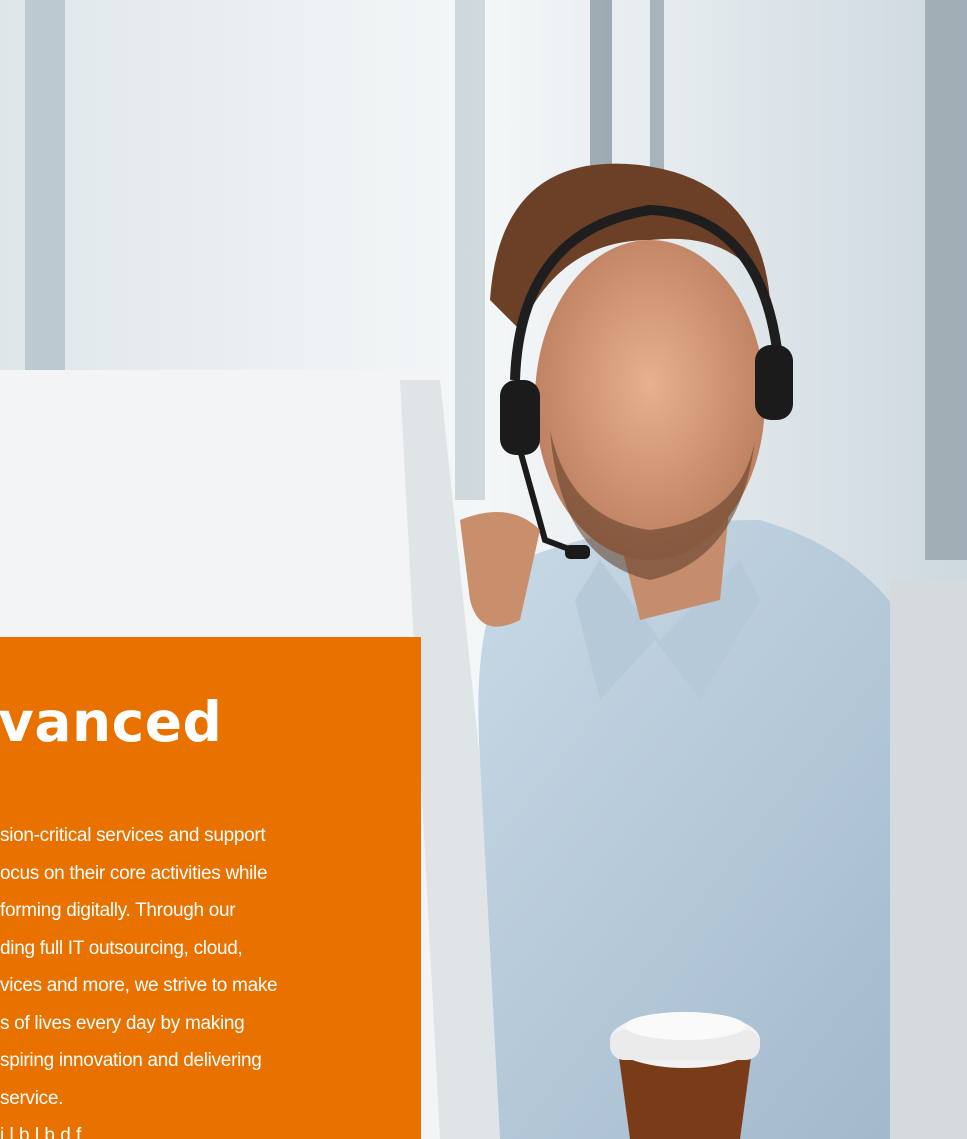 The image size is (967, 1139). What do you see at coordinates (41, 1132) in the screenshot?
I see `panel-body-continued: i l b l b d f` at bounding box center [41, 1132].